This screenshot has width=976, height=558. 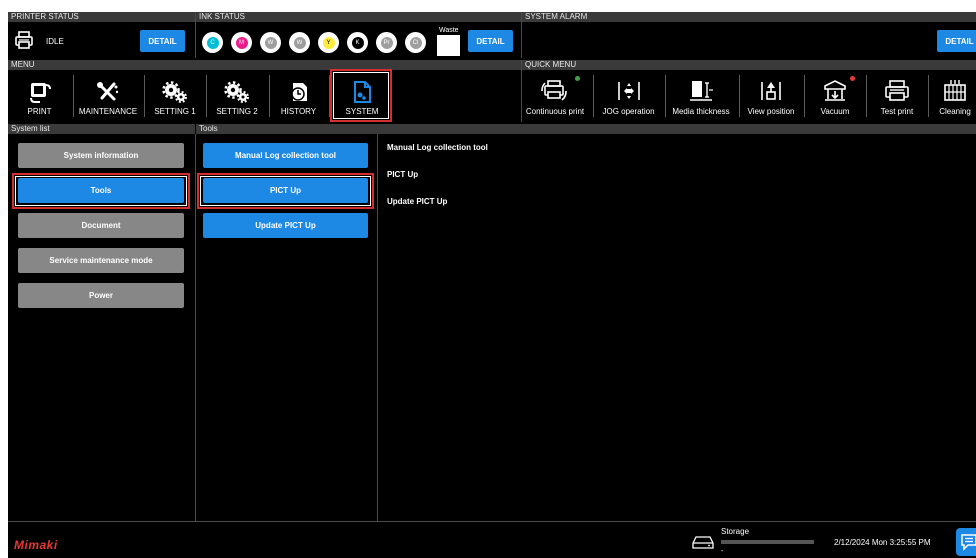 I want to click on ink-slot: M, so click(x=241, y=42).